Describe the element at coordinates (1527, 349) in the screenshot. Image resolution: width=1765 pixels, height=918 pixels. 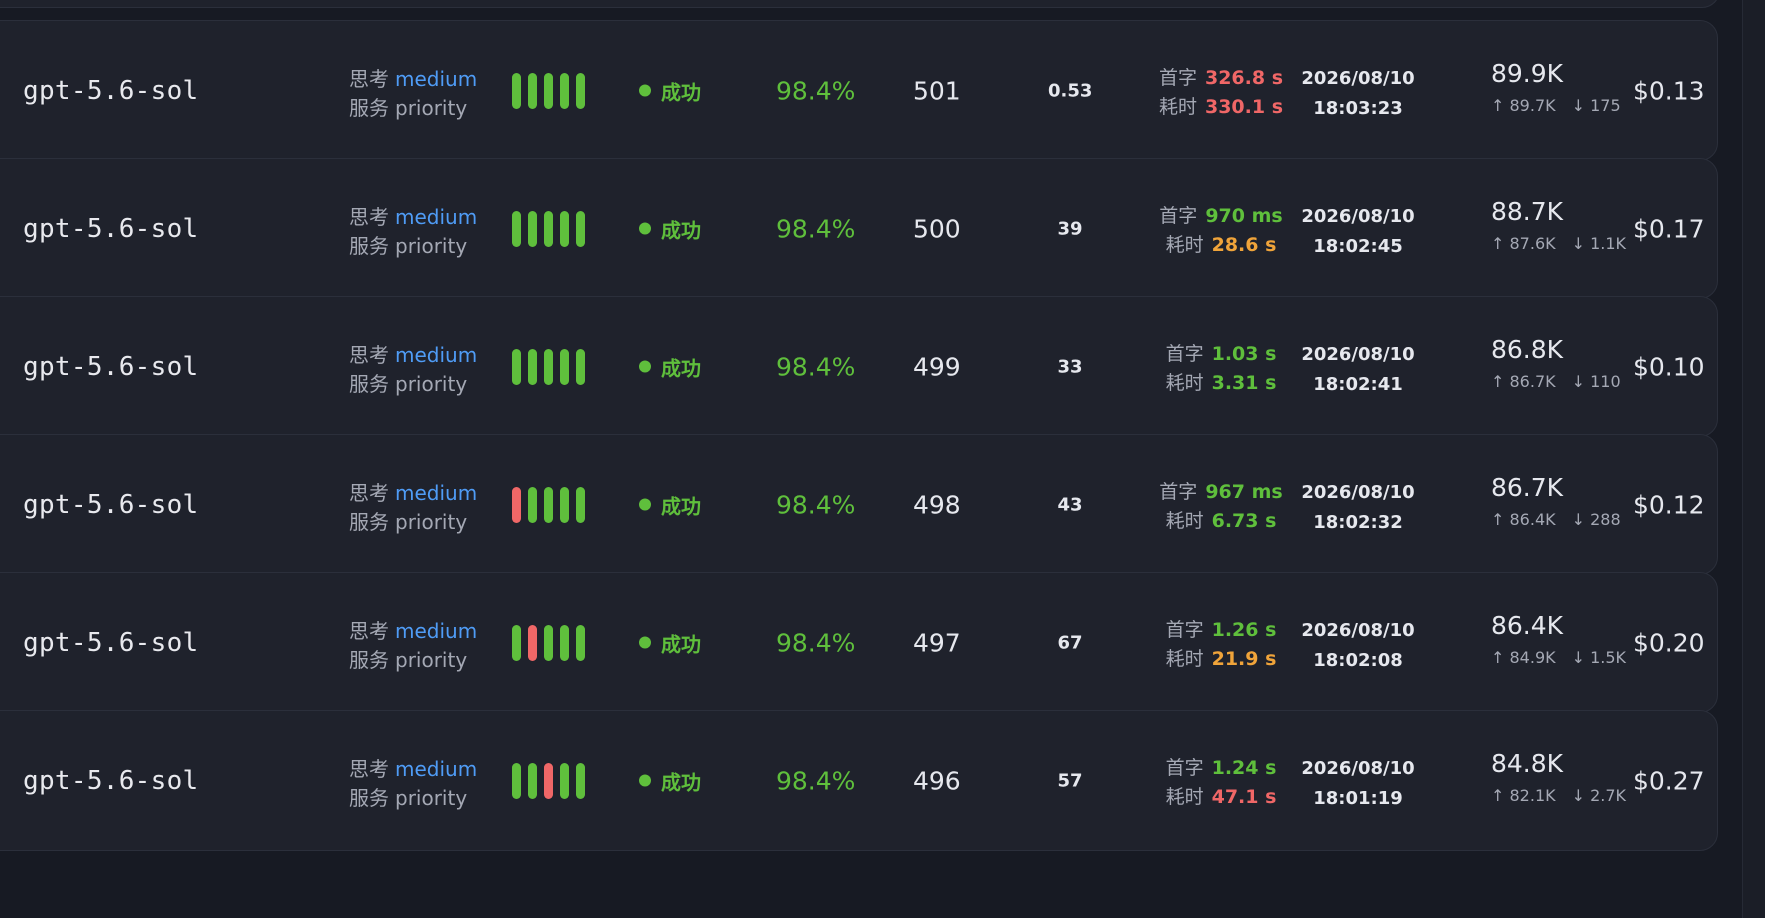
I see `tokens-total: 86.8K` at that location.